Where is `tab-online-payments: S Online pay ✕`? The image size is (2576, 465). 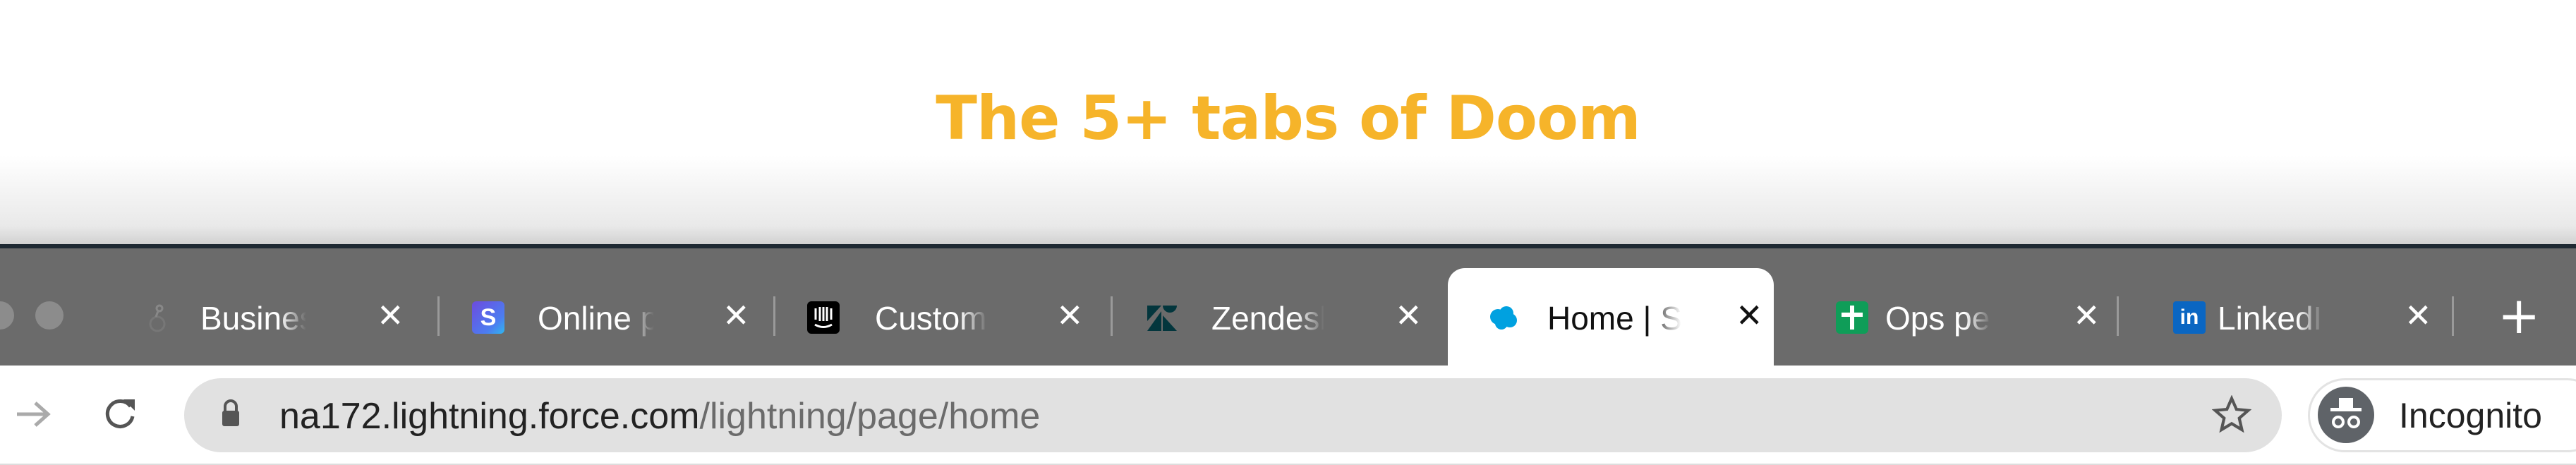
tab-online-payments: S Online pay ✕ is located at coordinates (607, 317).